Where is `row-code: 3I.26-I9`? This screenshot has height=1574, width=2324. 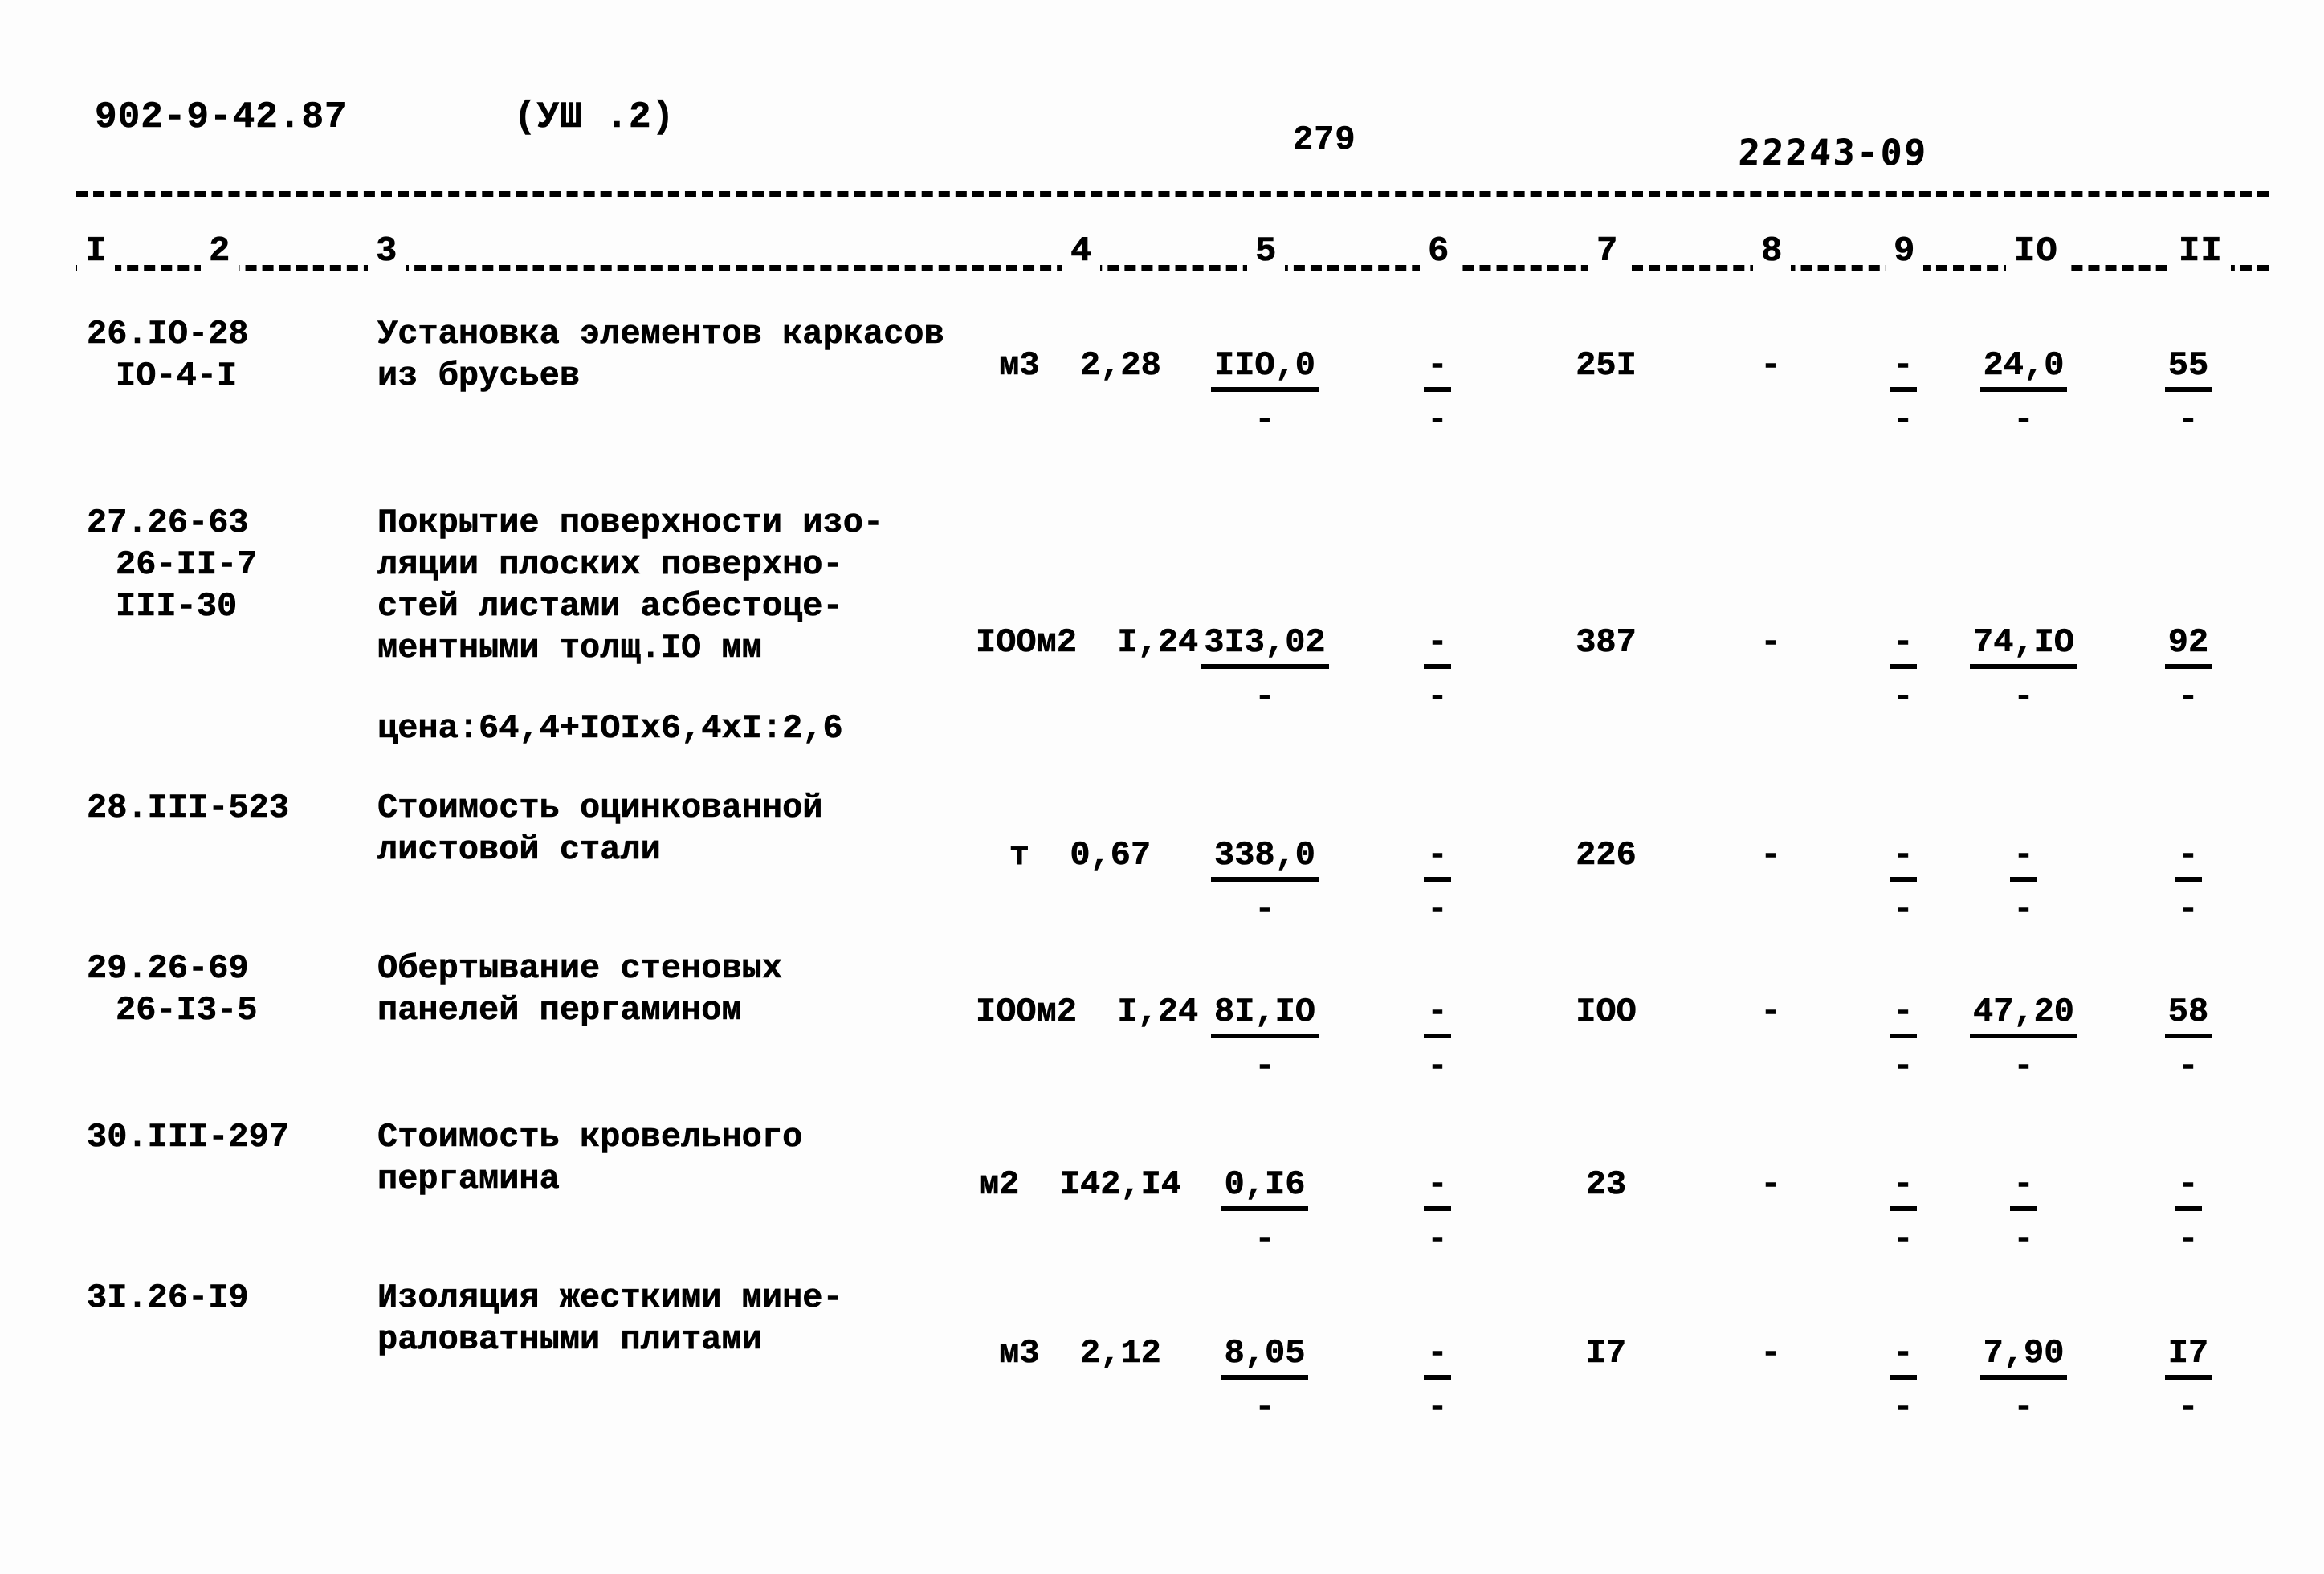 row-code: 3I.26-I9 is located at coordinates (168, 1298).